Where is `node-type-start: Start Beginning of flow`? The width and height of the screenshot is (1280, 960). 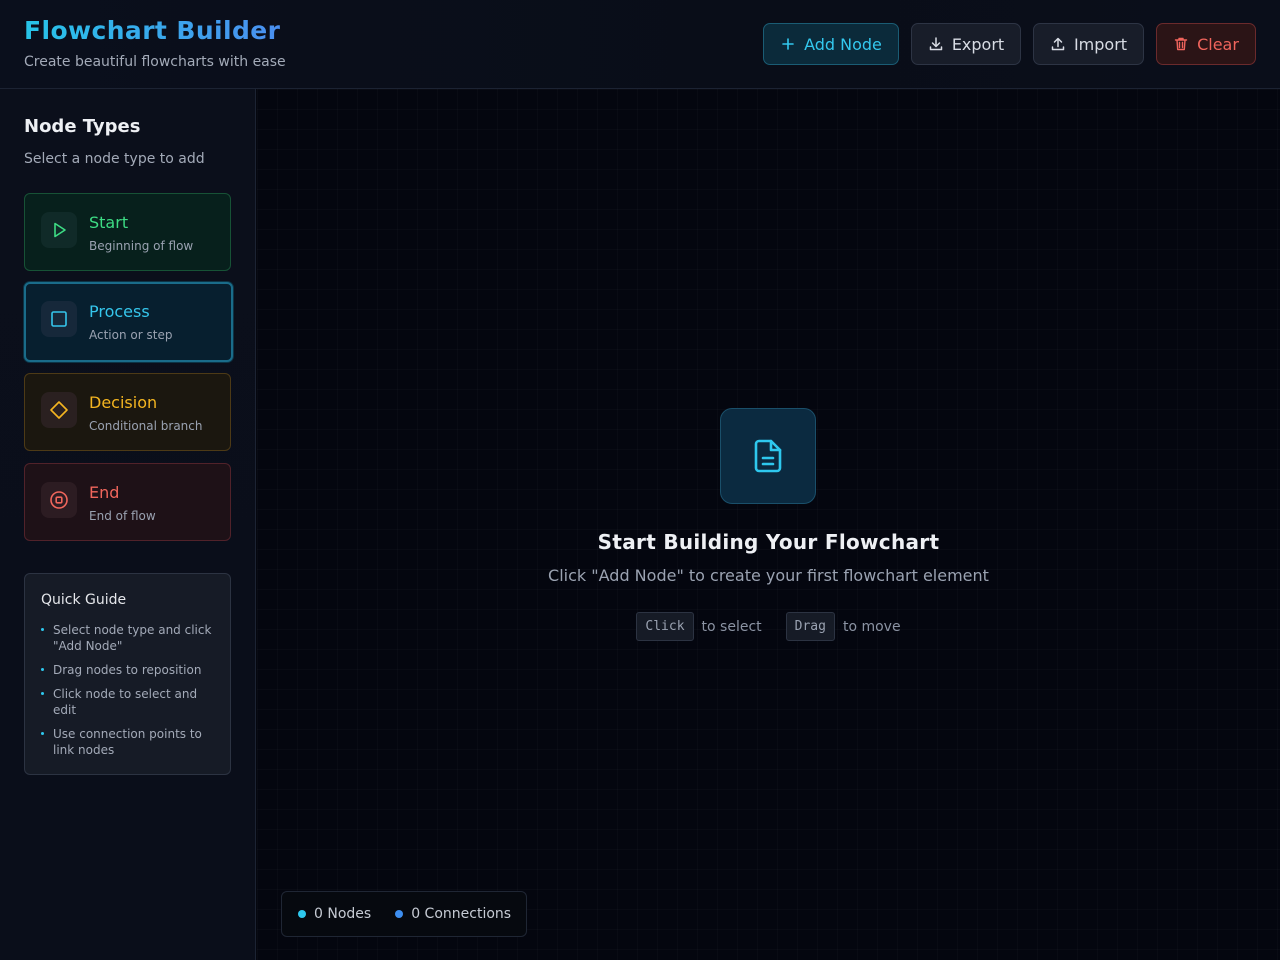
node-type-start: Start Beginning of flow is located at coordinates (127, 232).